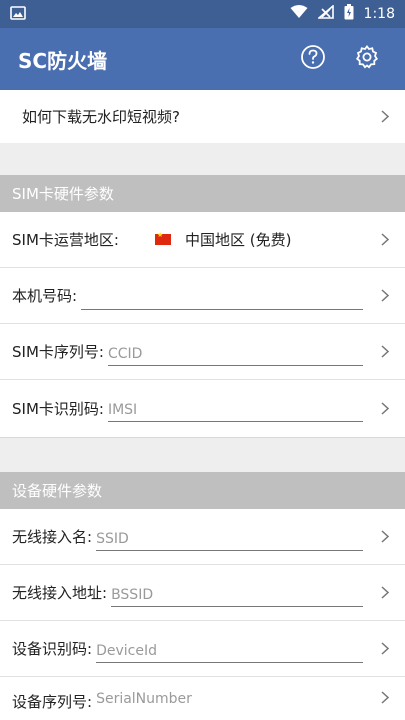 The height and width of the screenshot is (720, 405). I want to click on serial-row: 设备序列号: SerialNumber, so click(202, 698).